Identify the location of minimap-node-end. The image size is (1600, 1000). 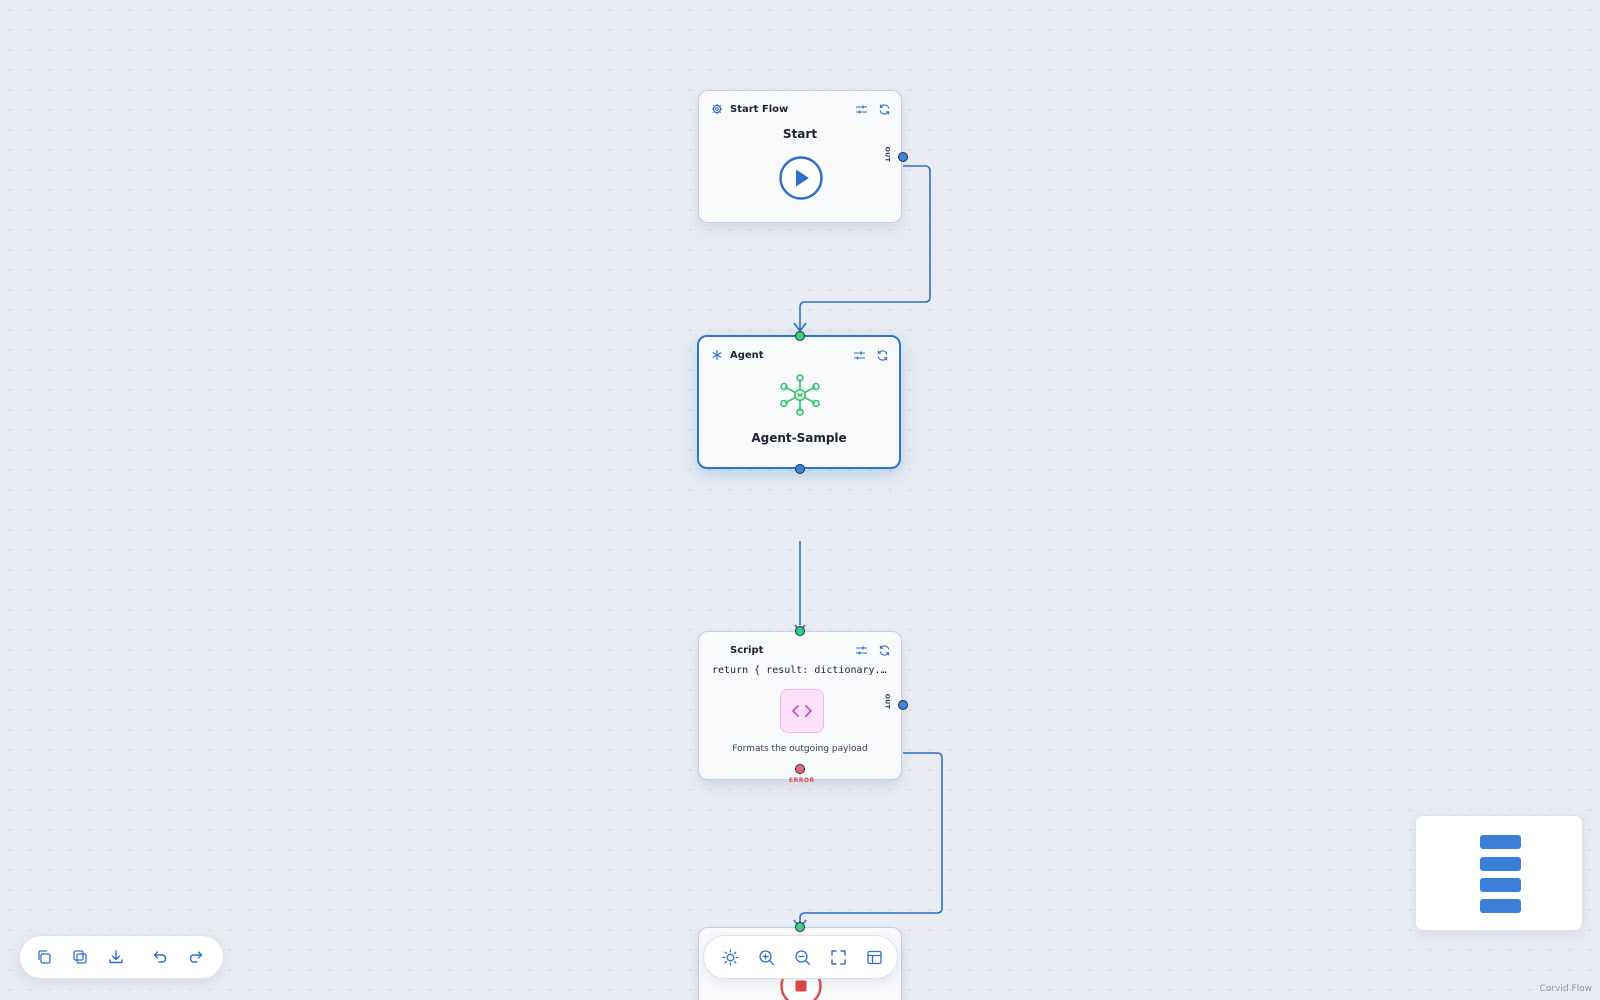
(1500, 906).